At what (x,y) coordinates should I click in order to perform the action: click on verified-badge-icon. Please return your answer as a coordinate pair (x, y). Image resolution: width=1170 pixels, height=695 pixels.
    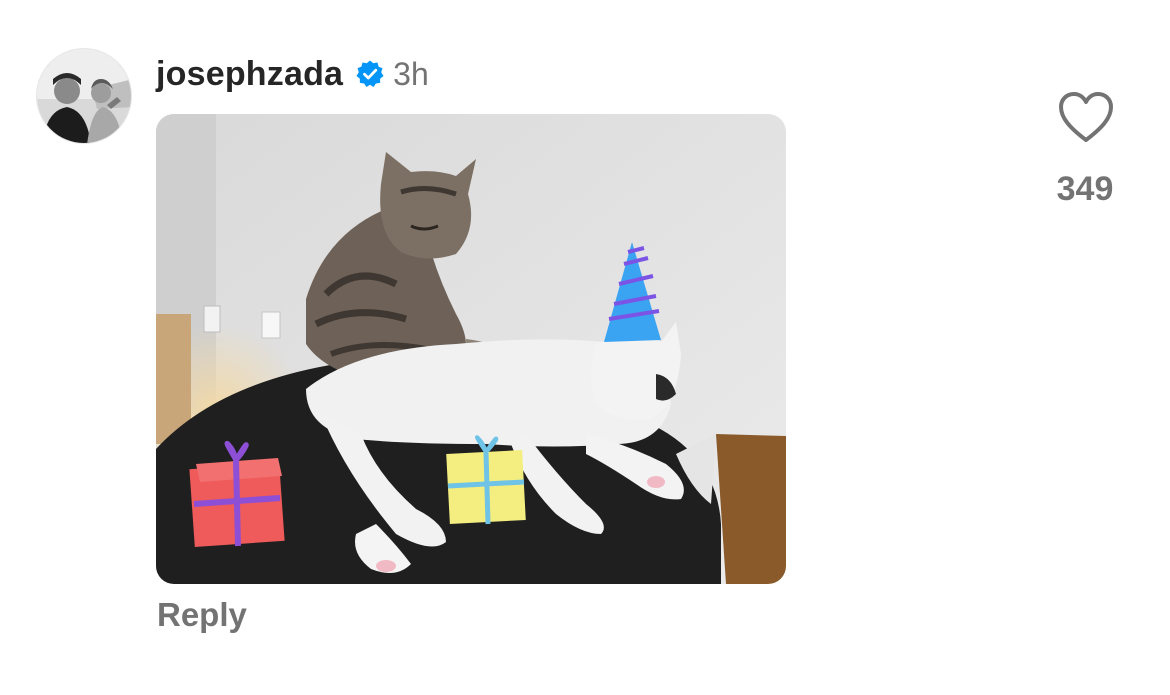
    Looking at the image, I should click on (370, 74).